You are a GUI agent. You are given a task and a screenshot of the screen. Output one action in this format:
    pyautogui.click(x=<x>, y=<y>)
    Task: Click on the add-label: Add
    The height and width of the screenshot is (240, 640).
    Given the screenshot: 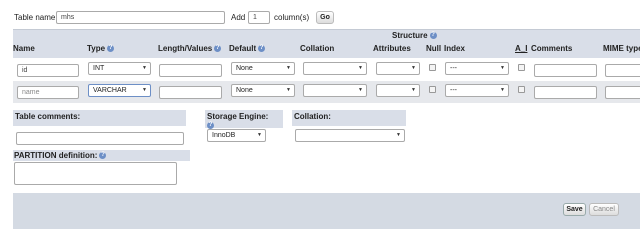 What is the action you would take?
    pyautogui.click(x=238, y=17)
    